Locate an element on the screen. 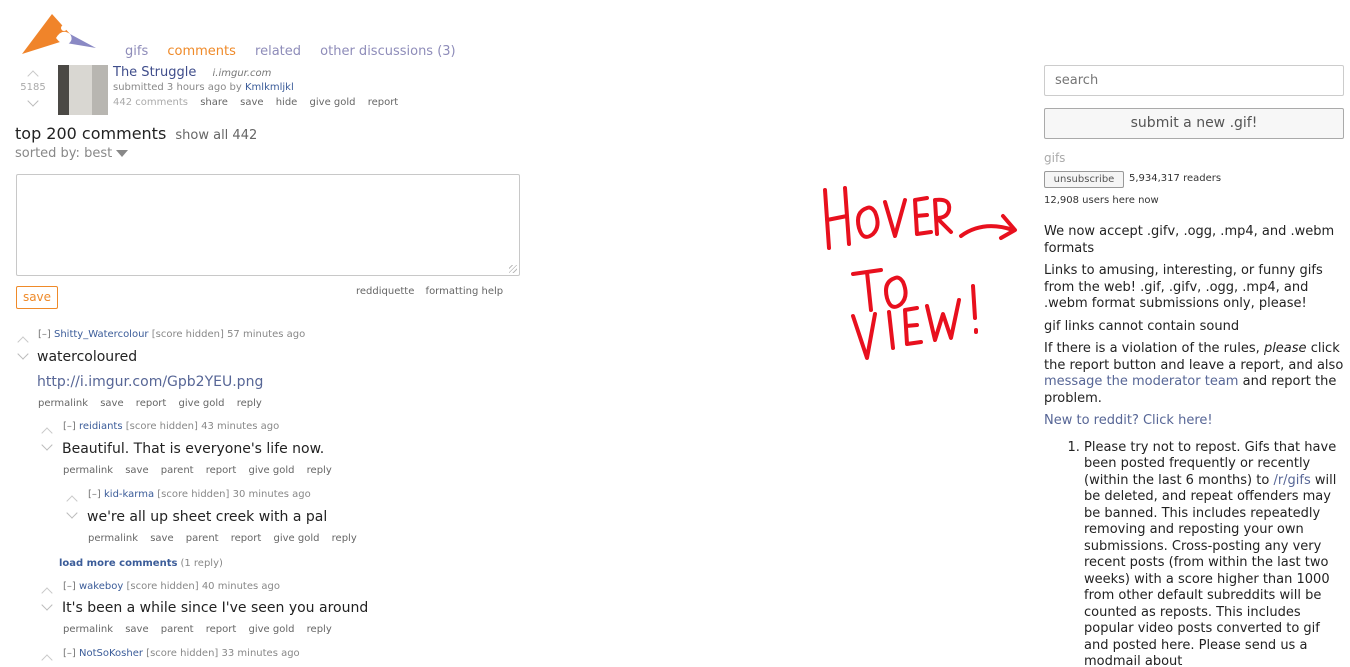 The height and width of the screenshot is (667, 1350). submit-gif-button: submit a new .gif! is located at coordinates (1194, 123).